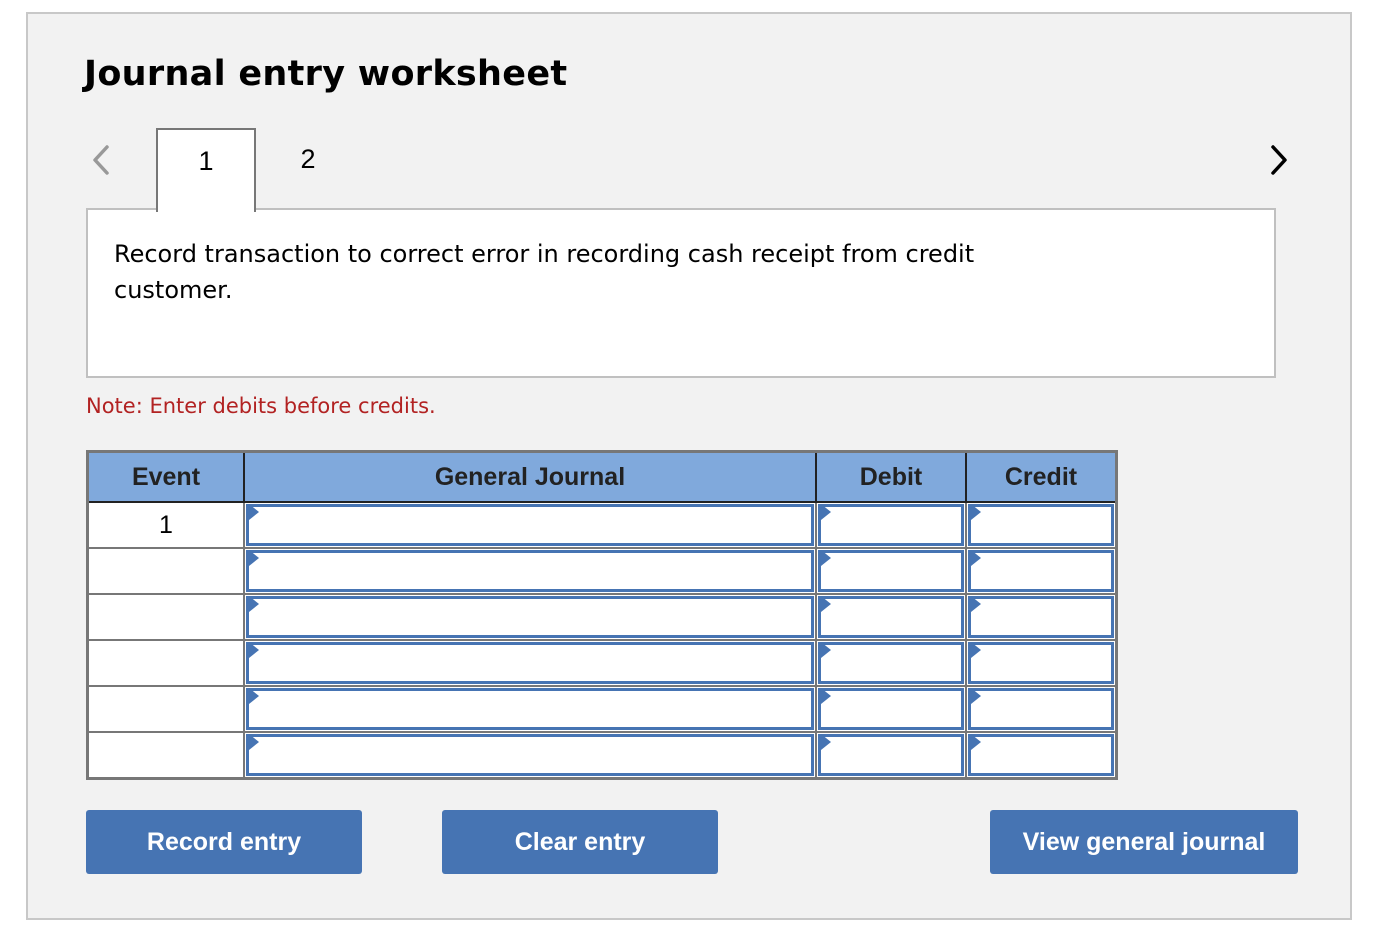 The width and height of the screenshot is (1396, 942). I want to click on tab-1: 1, so click(206, 170).